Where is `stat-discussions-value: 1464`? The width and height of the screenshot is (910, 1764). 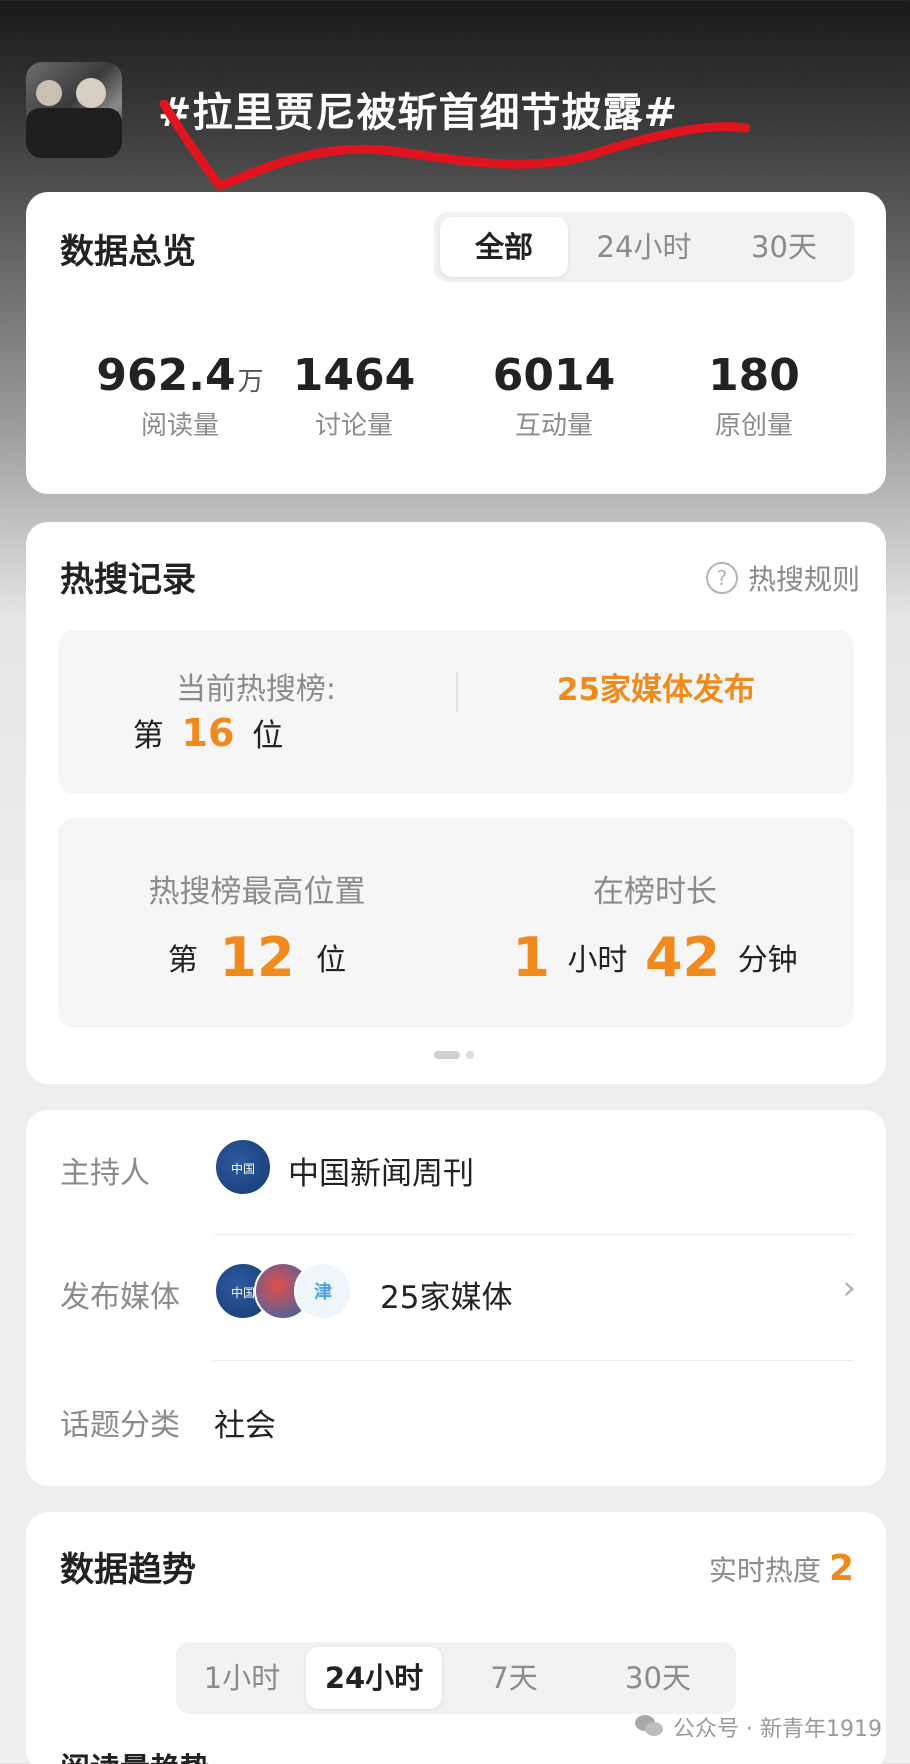 stat-discussions-value: 1464 is located at coordinates (354, 375).